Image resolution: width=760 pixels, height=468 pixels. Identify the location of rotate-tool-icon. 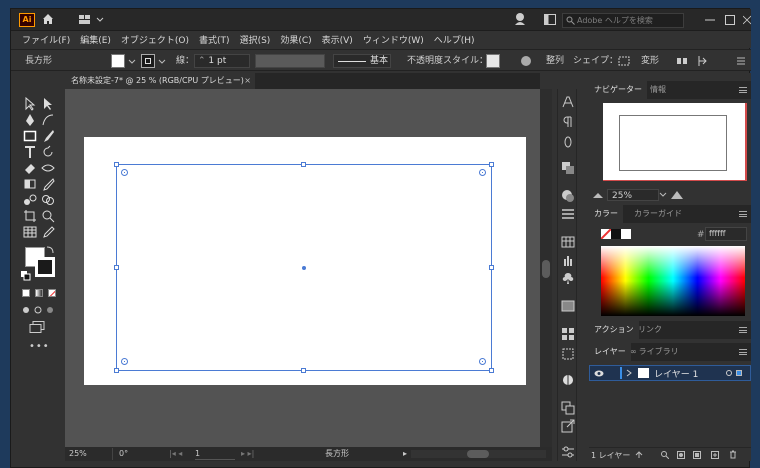
(48, 152).